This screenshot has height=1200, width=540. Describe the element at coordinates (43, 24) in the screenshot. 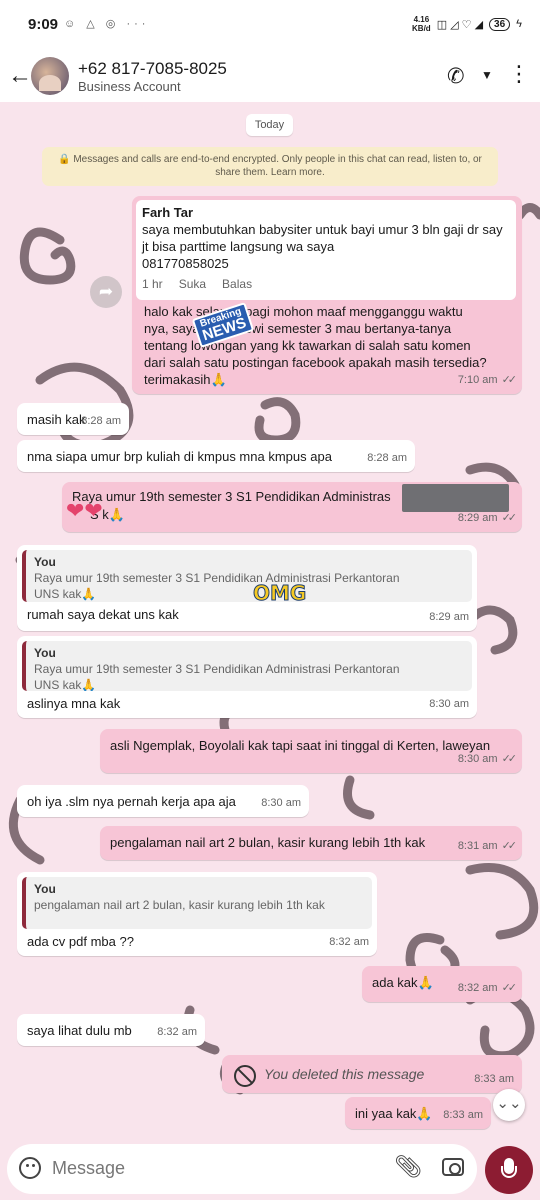

I see `status-time: 9:09` at that location.